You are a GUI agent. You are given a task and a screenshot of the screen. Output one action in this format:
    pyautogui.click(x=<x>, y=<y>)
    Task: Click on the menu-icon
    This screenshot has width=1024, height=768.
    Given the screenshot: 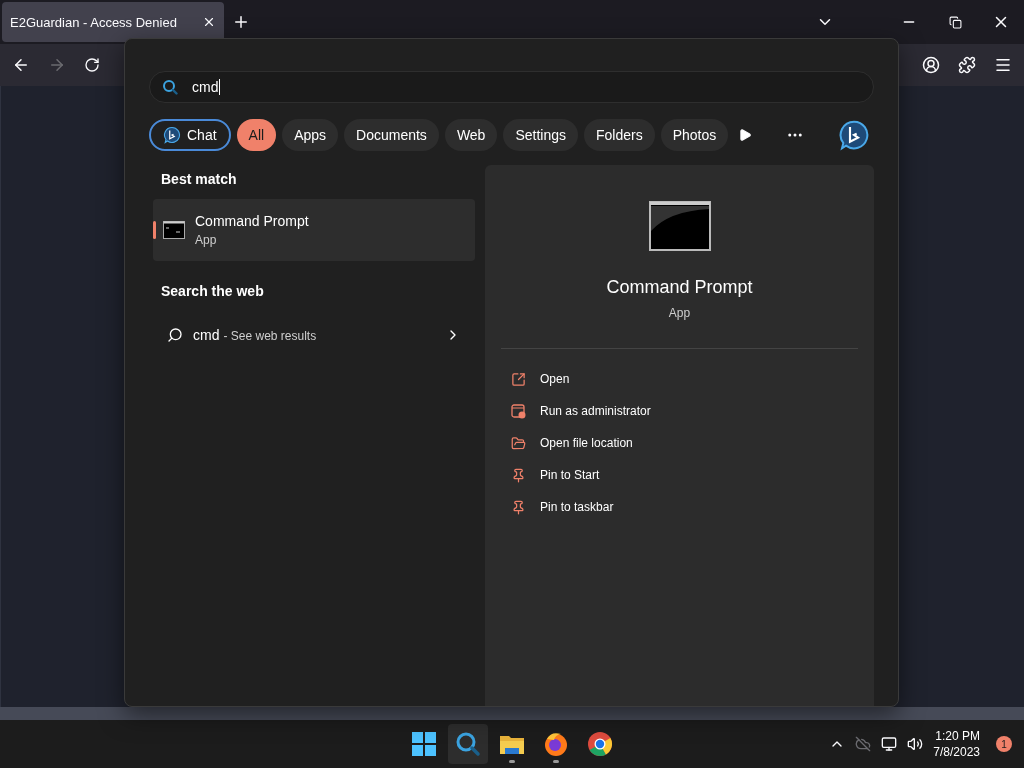 What is the action you would take?
    pyautogui.click(x=1003, y=65)
    